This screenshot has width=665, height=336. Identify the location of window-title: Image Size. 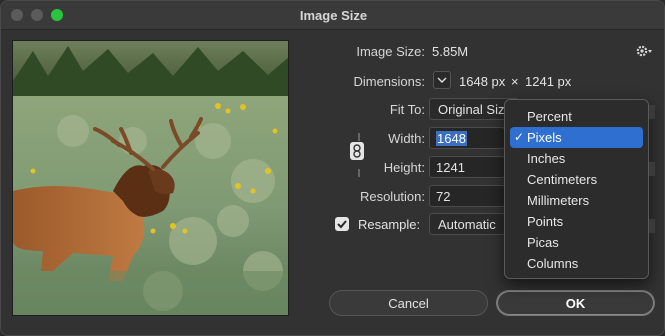
(333, 15).